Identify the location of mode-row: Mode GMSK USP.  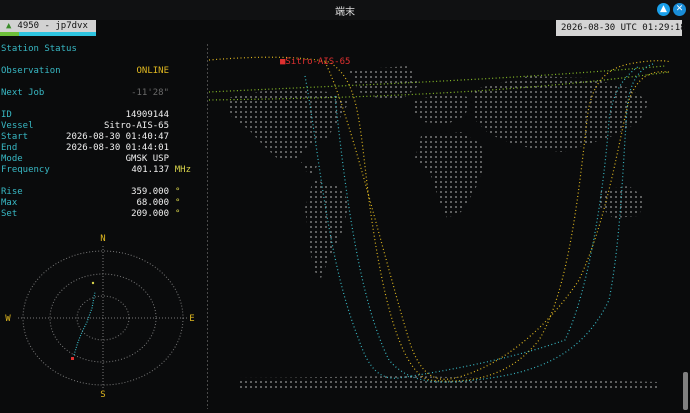
(103, 159).